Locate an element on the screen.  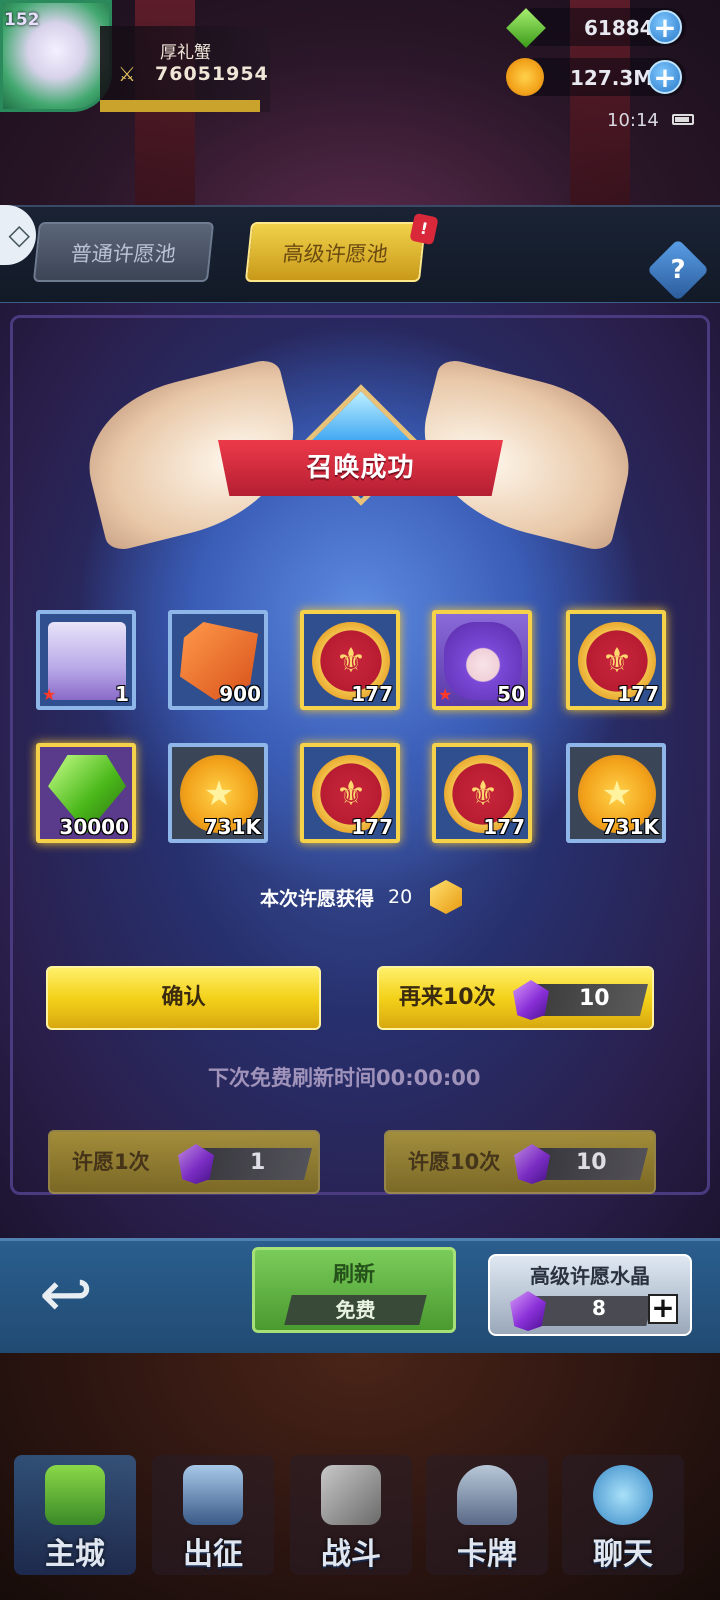
nav-label: 出征 is located at coordinates (213, 1554).